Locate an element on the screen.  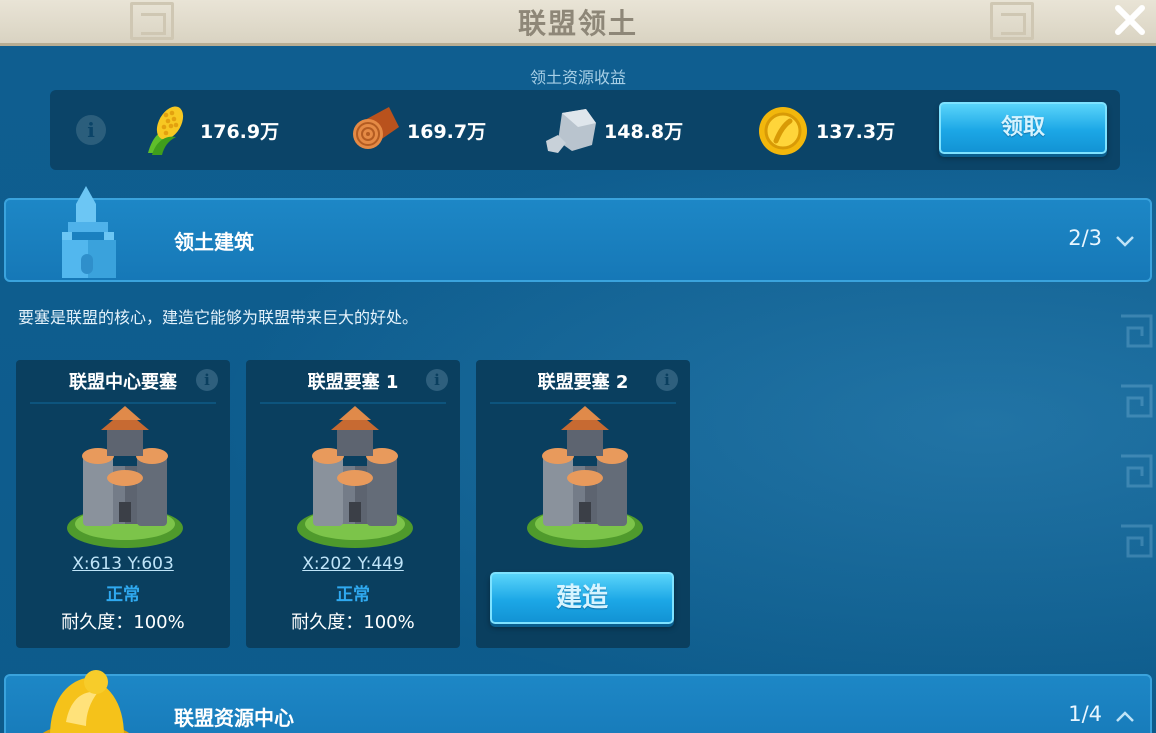
fortress-coordinates-link: X:202 Y:449 is located at coordinates (353, 564).